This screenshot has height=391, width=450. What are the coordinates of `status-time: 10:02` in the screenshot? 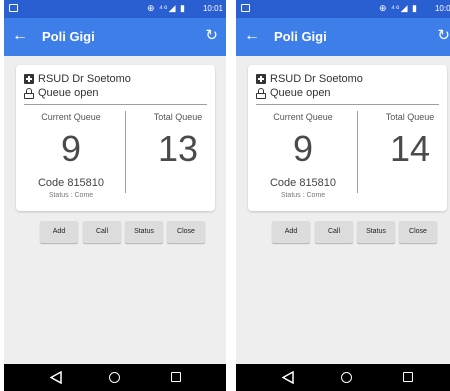 It's located at (442, 8).